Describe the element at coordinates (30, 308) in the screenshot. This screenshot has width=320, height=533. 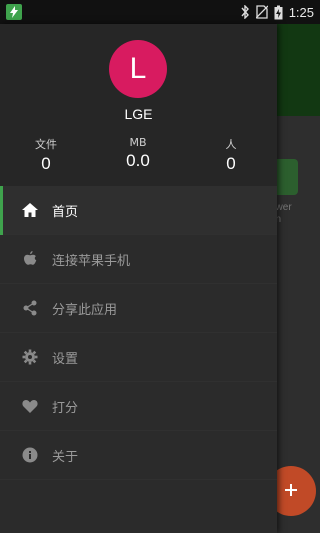
I see `share-icon` at that location.